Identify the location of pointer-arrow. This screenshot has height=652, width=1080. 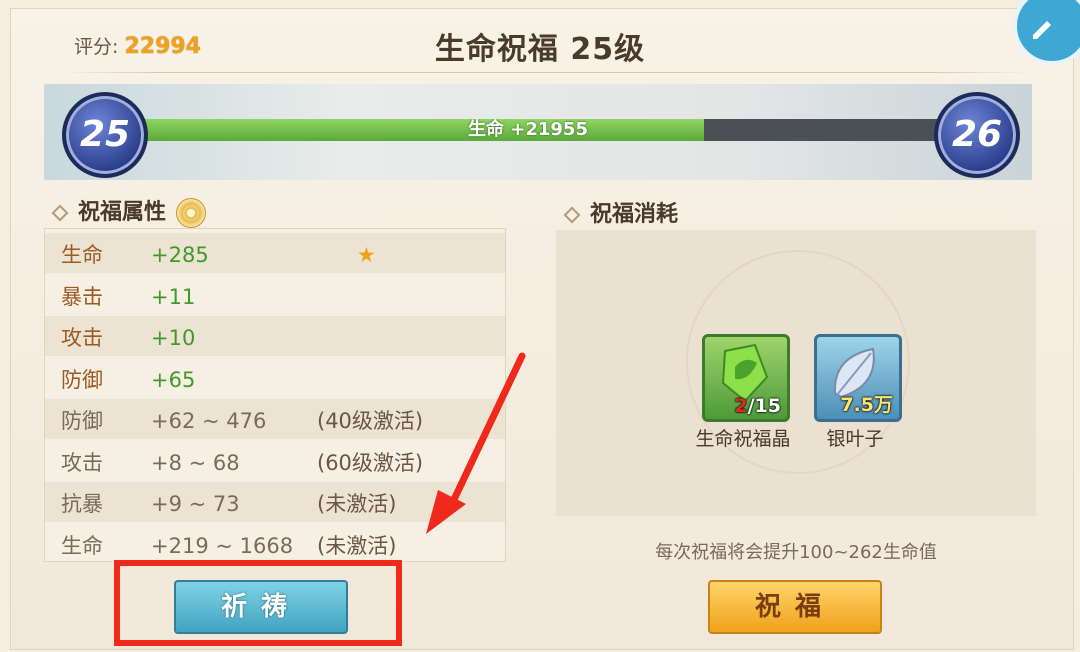
(476, 443).